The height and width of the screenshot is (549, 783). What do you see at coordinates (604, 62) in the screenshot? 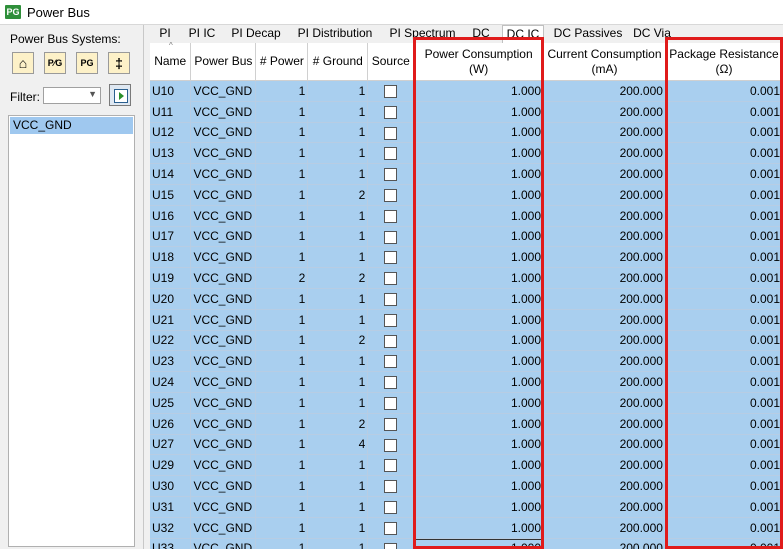
I see `col-header-current-consumption: Current Consumption (mA)` at bounding box center [604, 62].